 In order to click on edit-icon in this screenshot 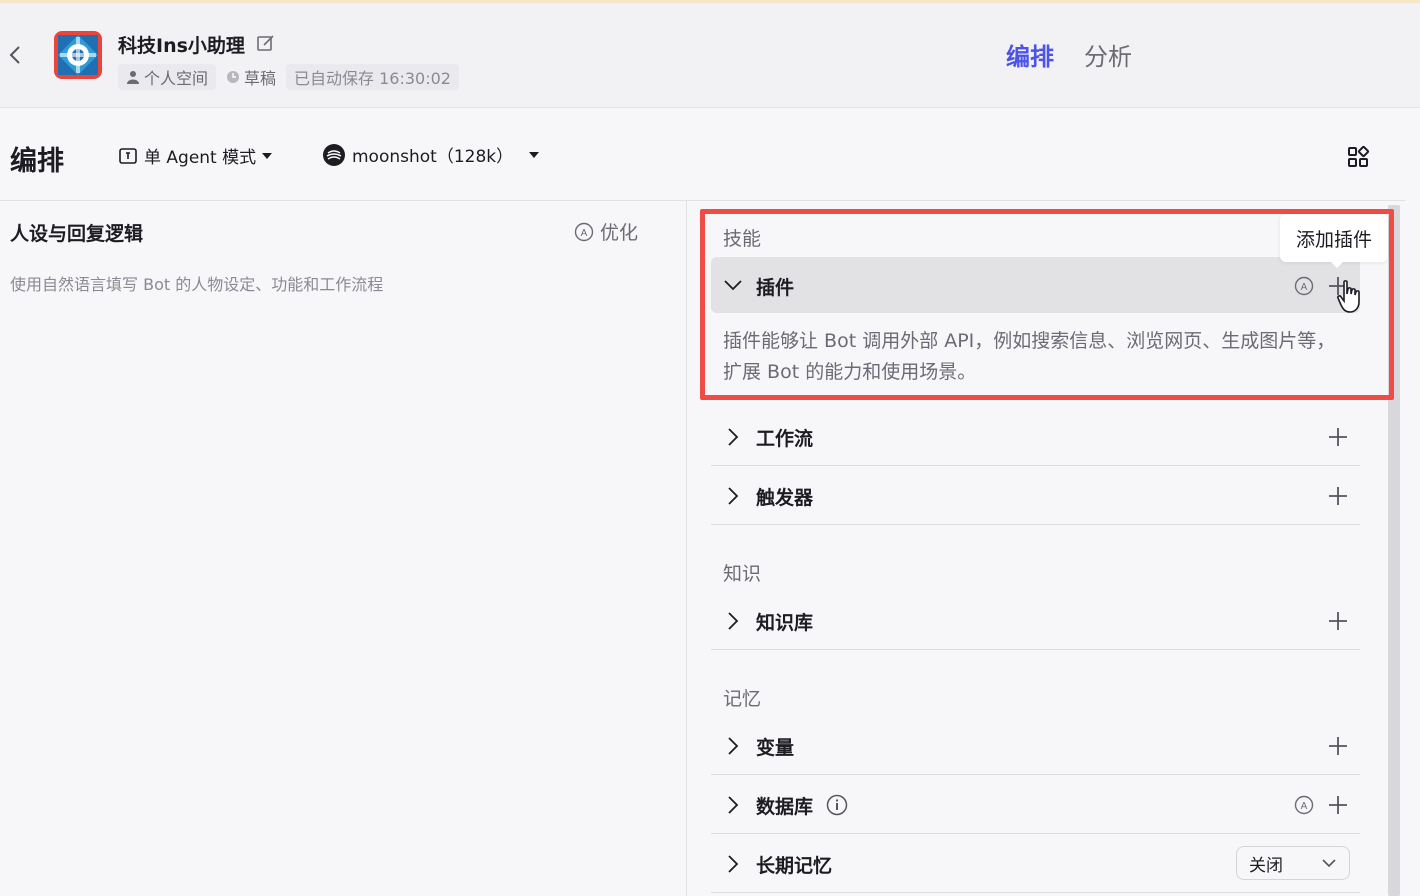, I will do `click(266, 43)`.